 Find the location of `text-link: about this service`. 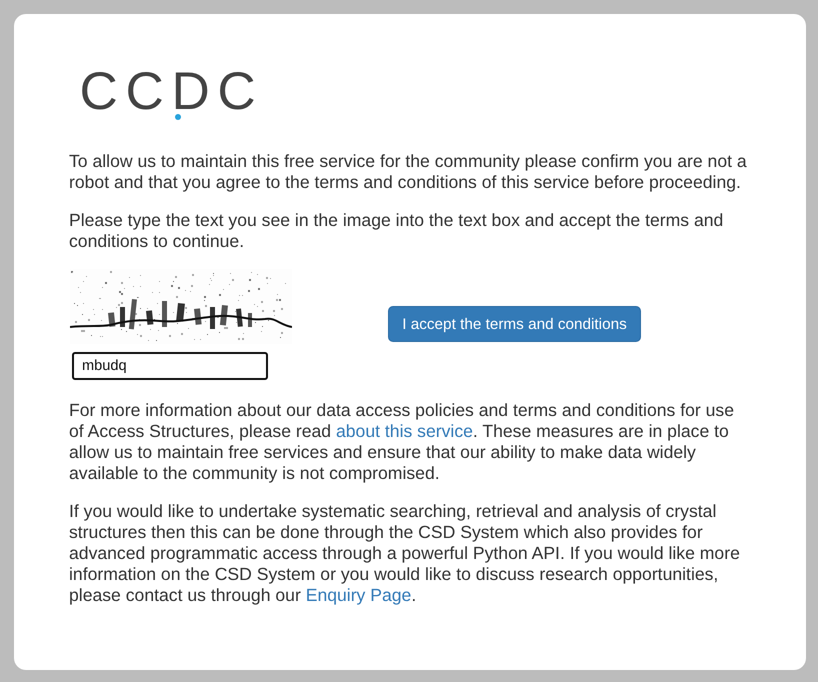

text-link: about this service is located at coordinates (404, 431).